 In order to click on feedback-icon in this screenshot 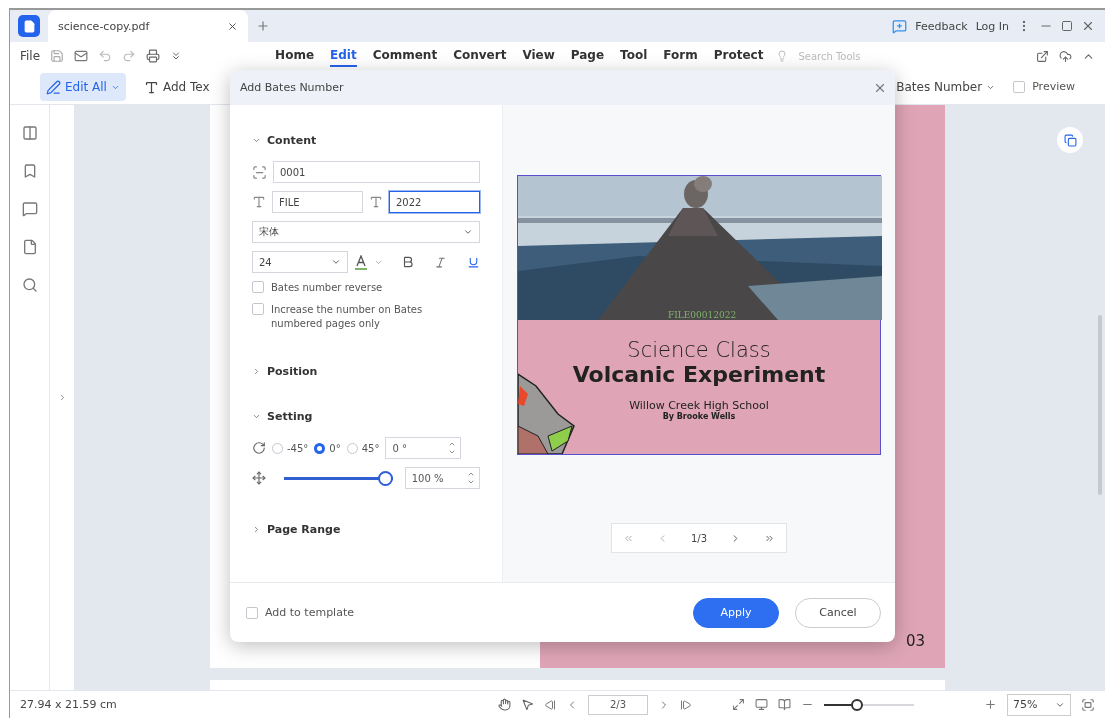, I will do `click(900, 26)`.